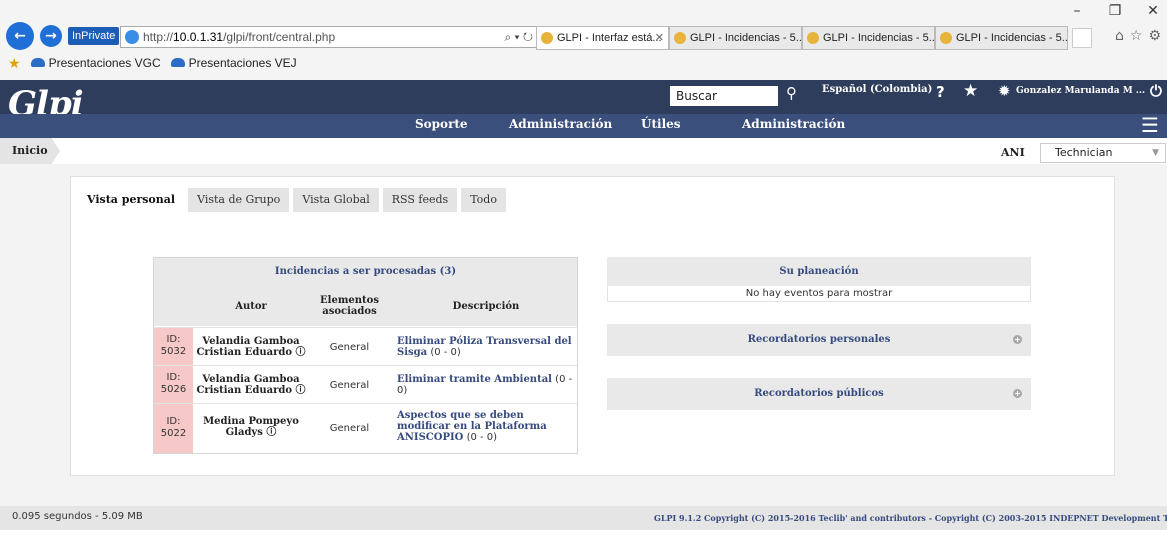 This screenshot has height=540, width=1167. Describe the element at coordinates (1119, 36) in the screenshot. I see `home-icon: ⌂` at that location.